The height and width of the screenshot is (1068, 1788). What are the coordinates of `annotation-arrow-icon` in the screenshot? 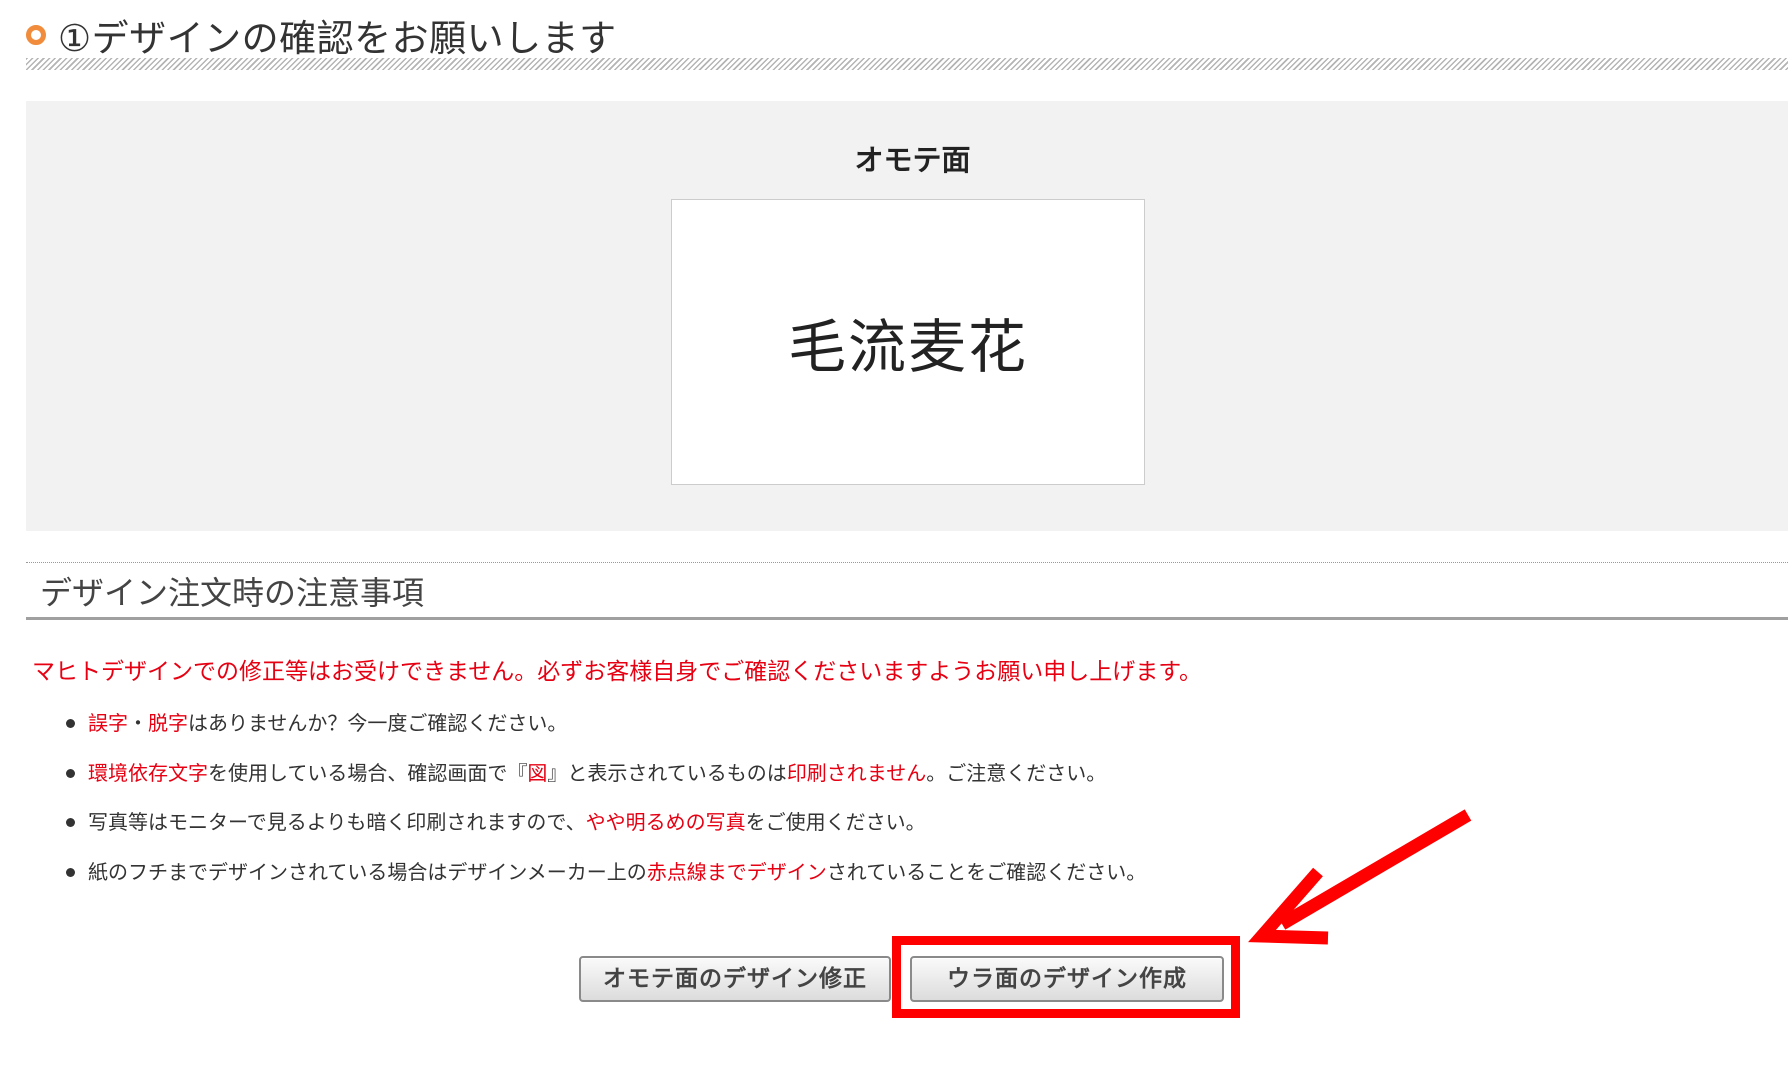 It's located at (1360, 877).